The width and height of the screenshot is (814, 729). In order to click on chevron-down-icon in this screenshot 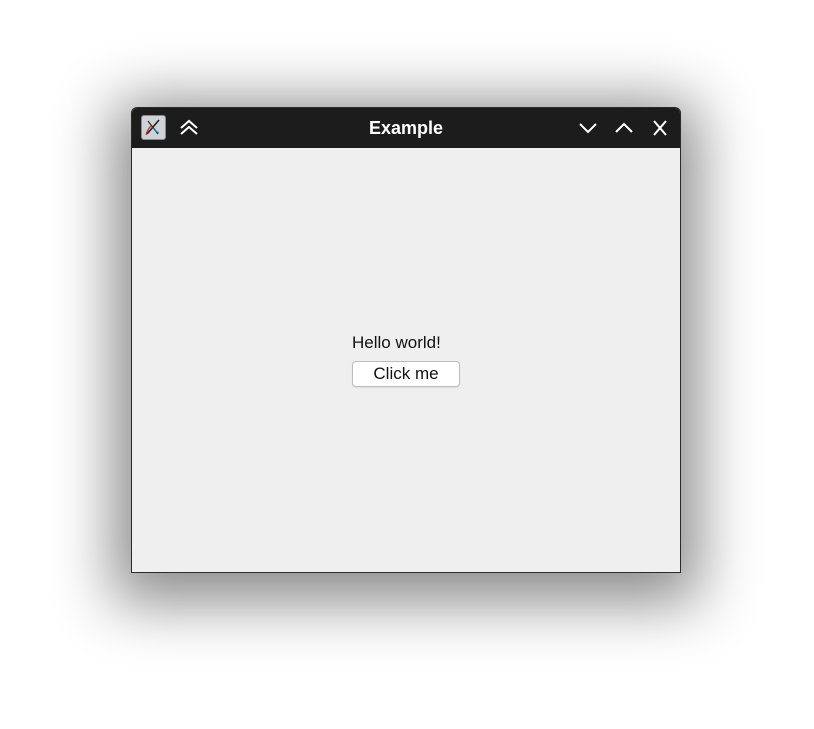, I will do `click(588, 128)`.